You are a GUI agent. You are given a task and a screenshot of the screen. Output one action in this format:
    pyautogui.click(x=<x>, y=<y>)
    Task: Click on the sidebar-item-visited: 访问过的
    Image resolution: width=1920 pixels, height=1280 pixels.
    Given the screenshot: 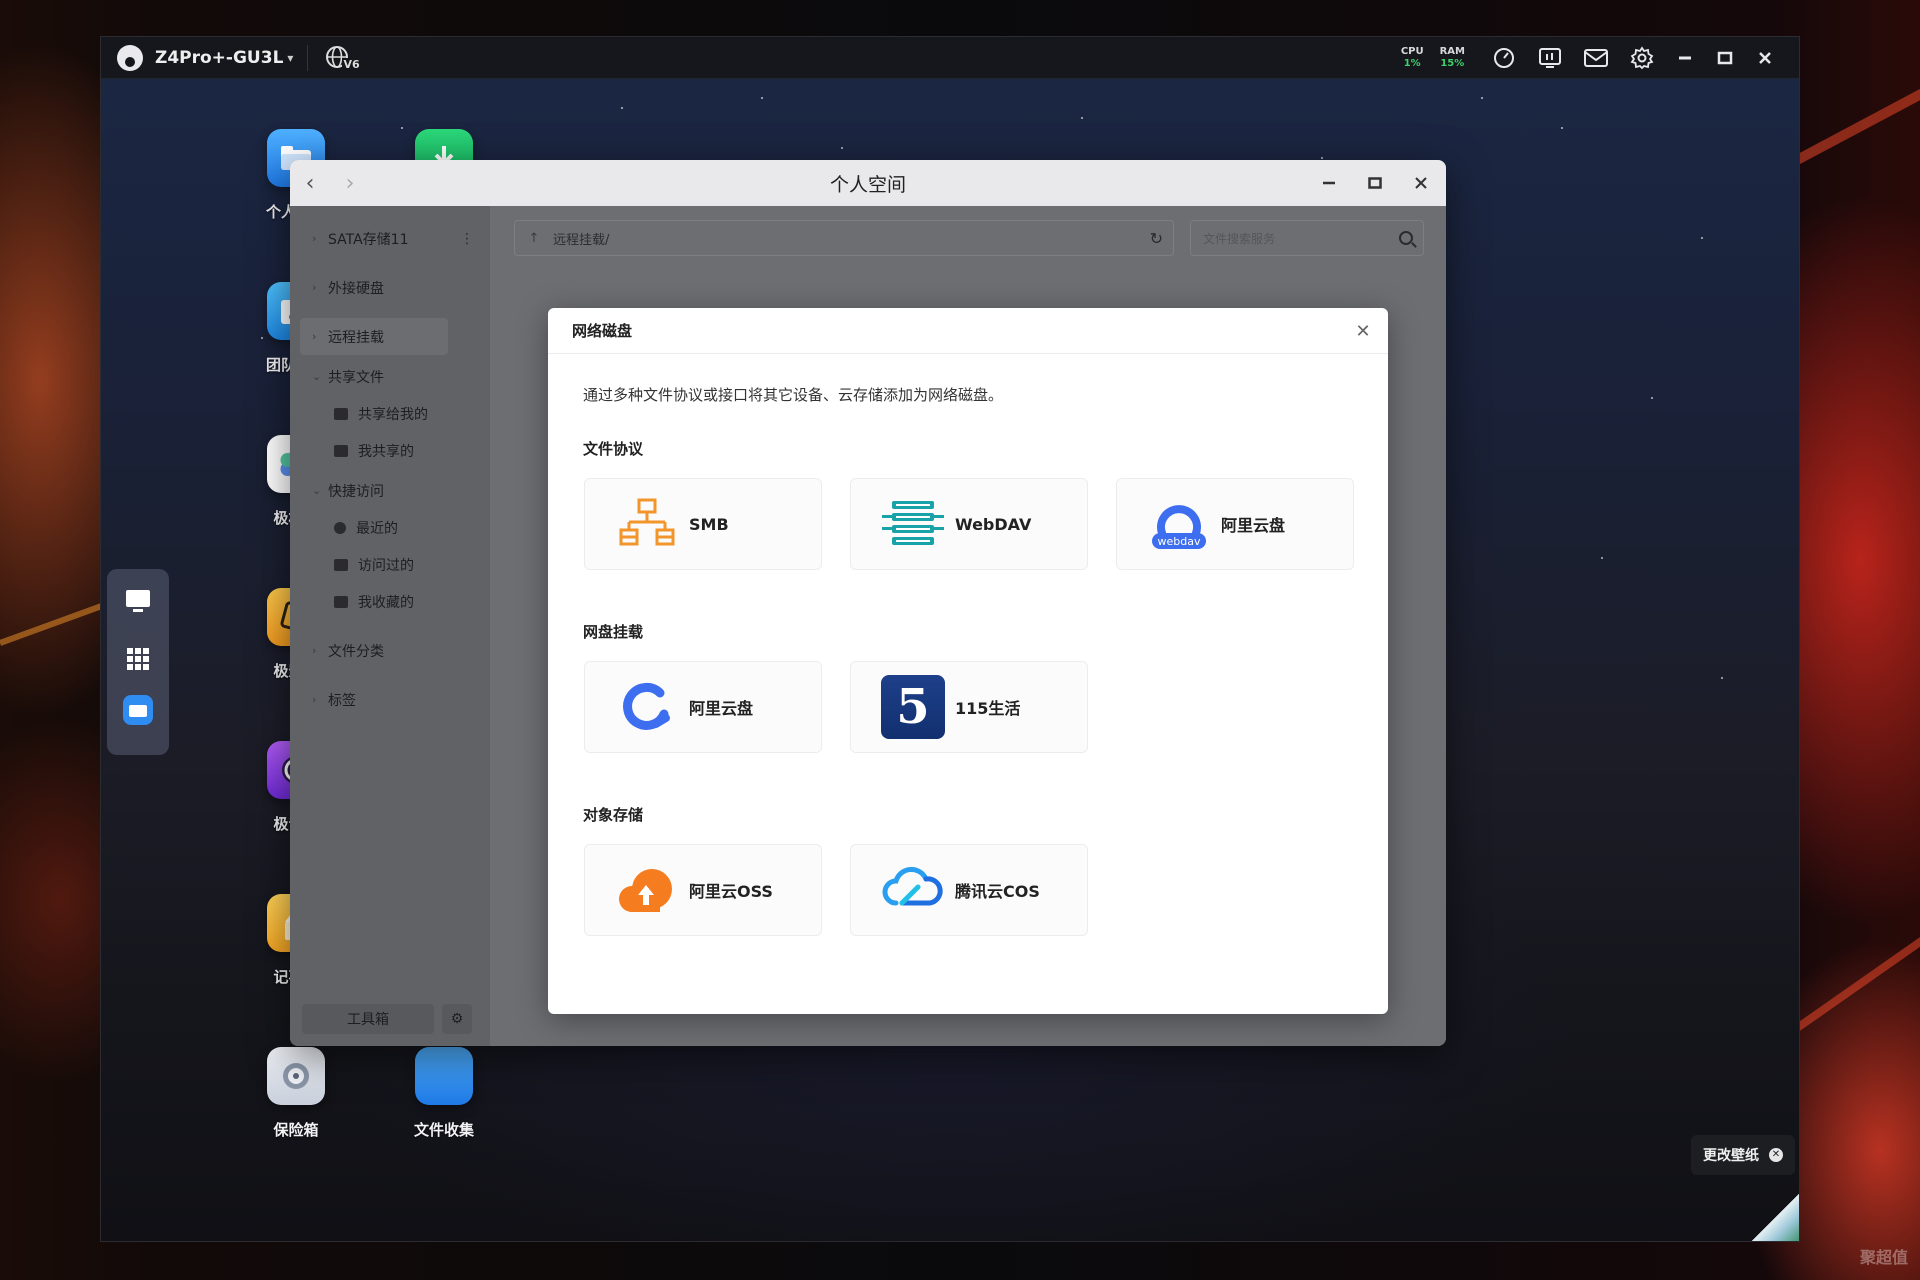 What is the action you would take?
    pyautogui.click(x=390, y=564)
    